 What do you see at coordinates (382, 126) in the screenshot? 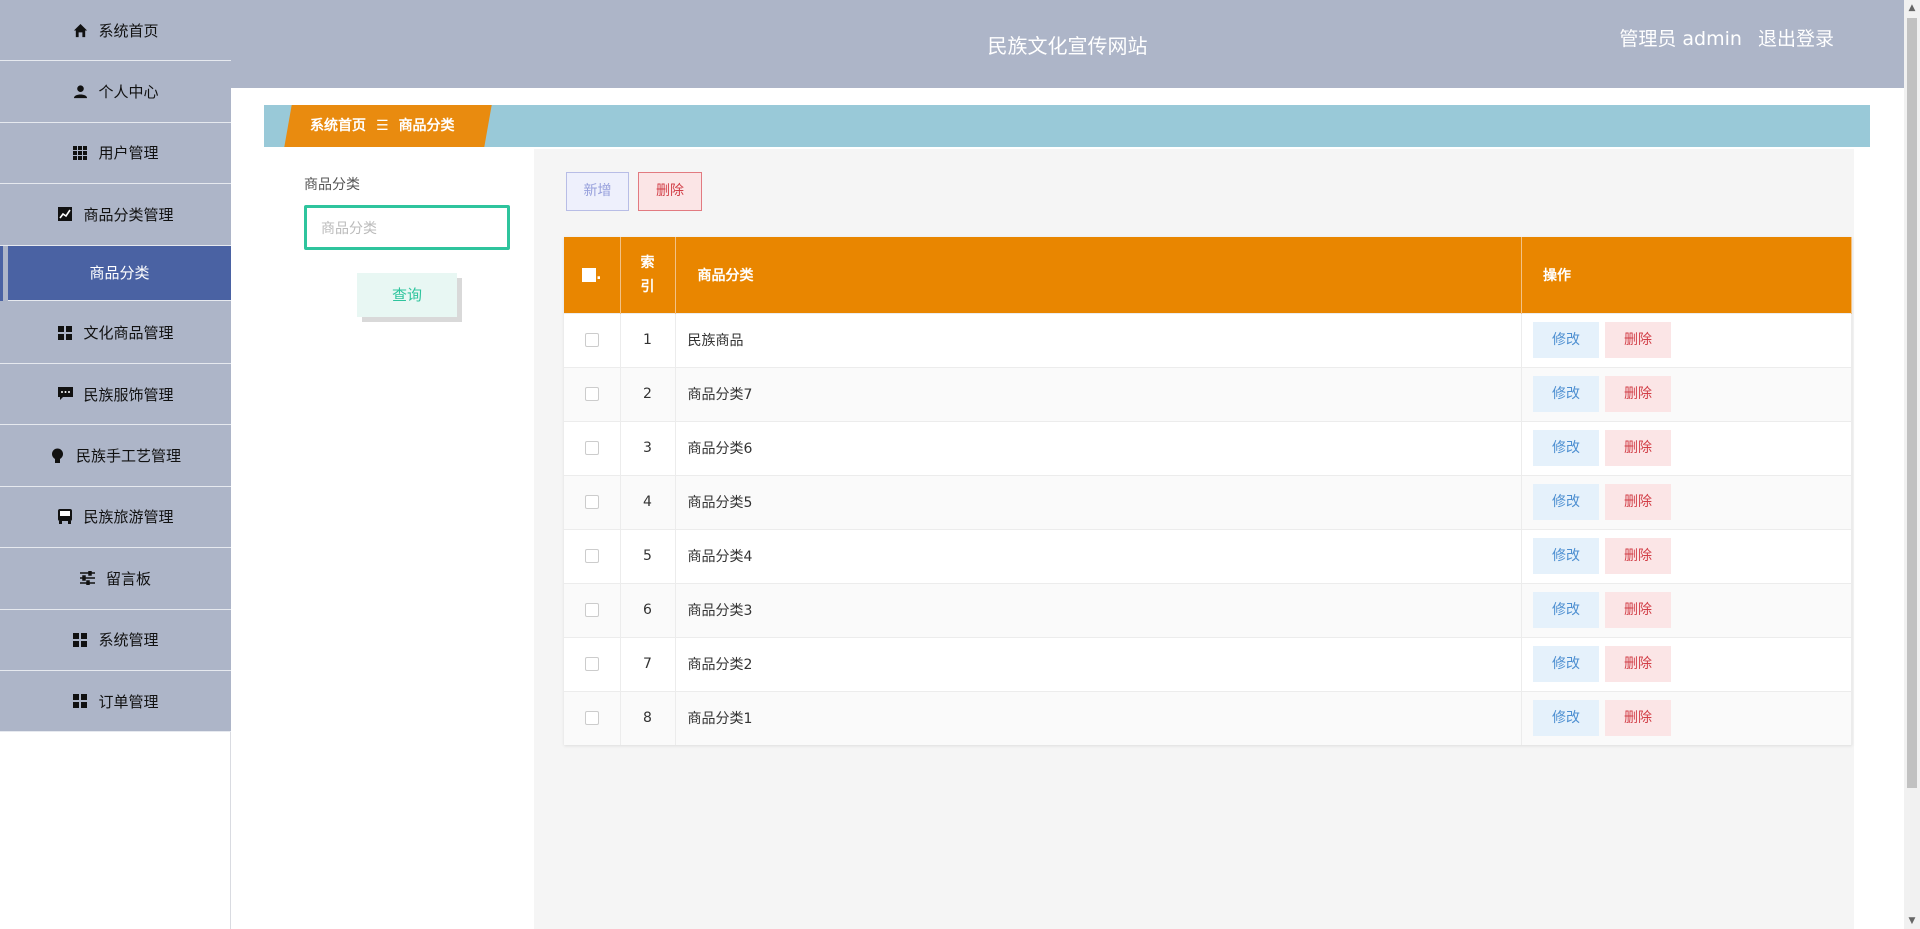
I see `breadcrumb: 系统首页 ☰ 商品分类` at bounding box center [382, 126].